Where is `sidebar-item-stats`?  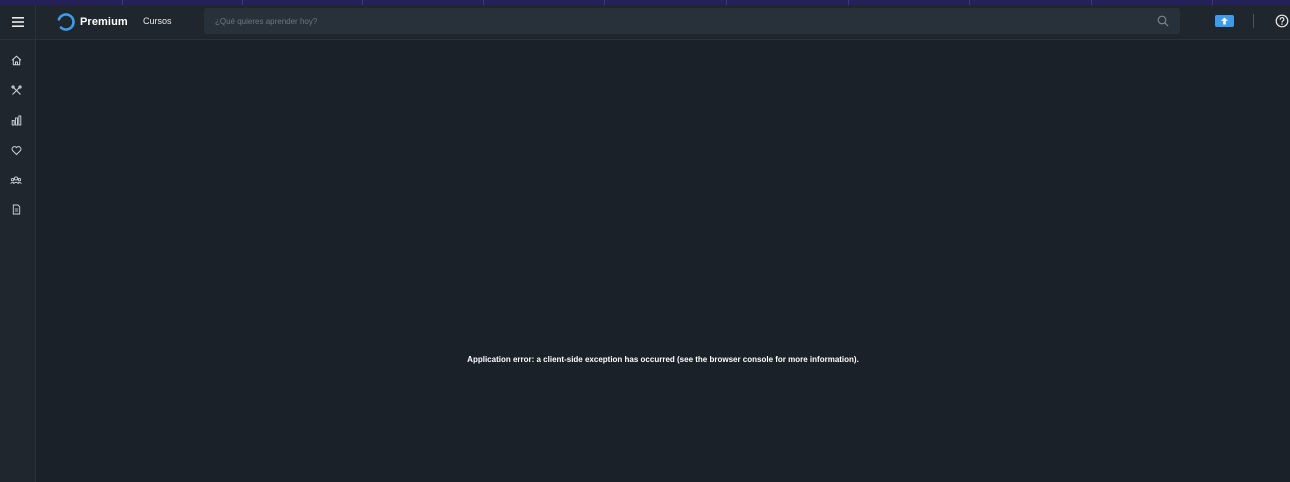
sidebar-item-stats is located at coordinates (16, 120).